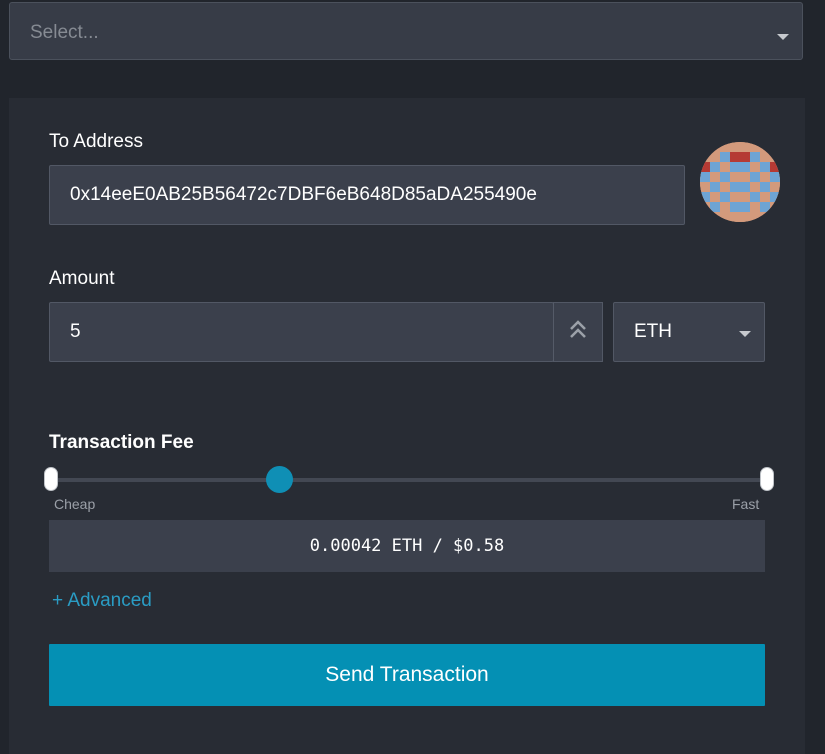 The width and height of the screenshot is (825, 754). I want to click on send-transaction-button: Send Transaction, so click(407, 675).